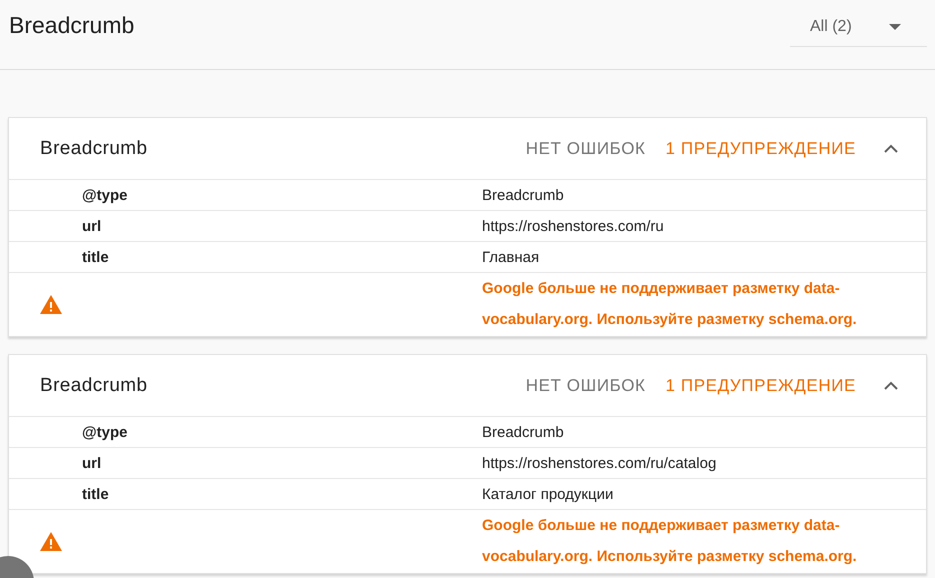  Describe the element at coordinates (858, 27) in the screenshot. I see `filter-dropdown: All (2)` at that location.